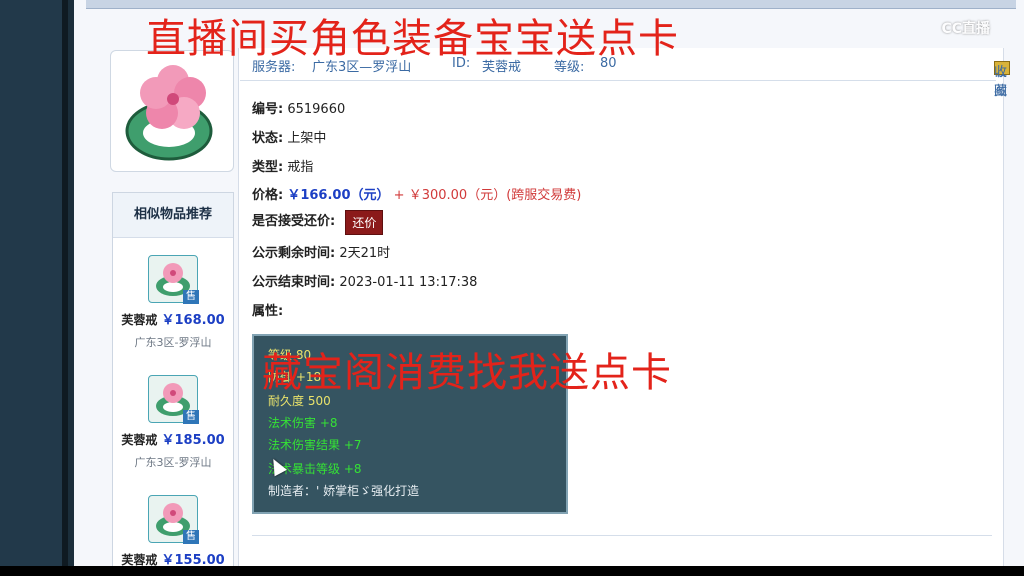 The image size is (1024, 576). Describe the element at coordinates (965, 29) in the screenshot. I see `watermark-logo: CC直播` at that location.